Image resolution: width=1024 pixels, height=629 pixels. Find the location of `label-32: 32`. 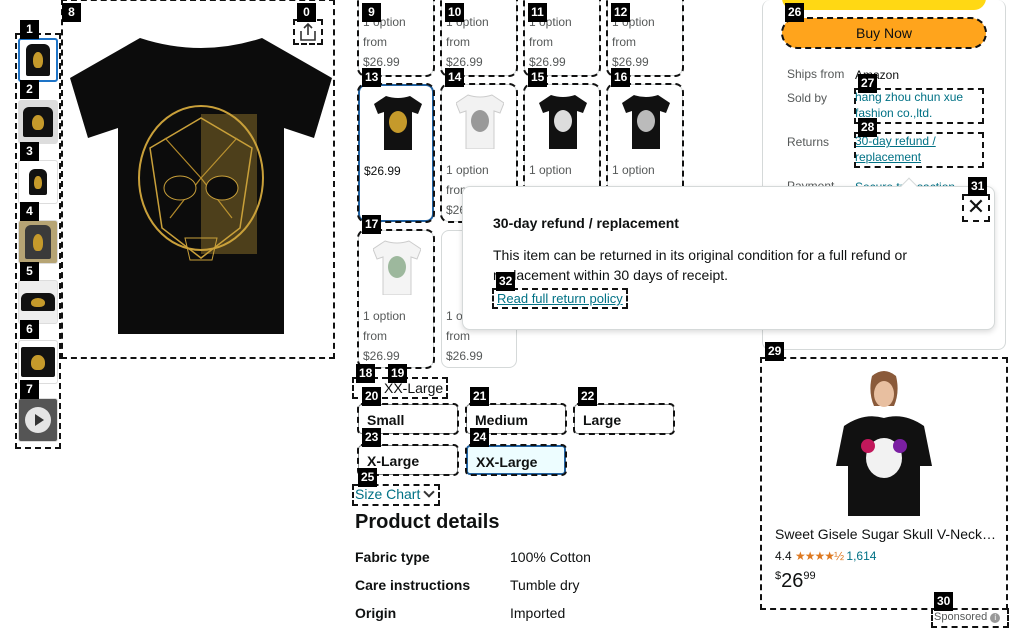

label-32: 32 is located at coordinates (506, 281).